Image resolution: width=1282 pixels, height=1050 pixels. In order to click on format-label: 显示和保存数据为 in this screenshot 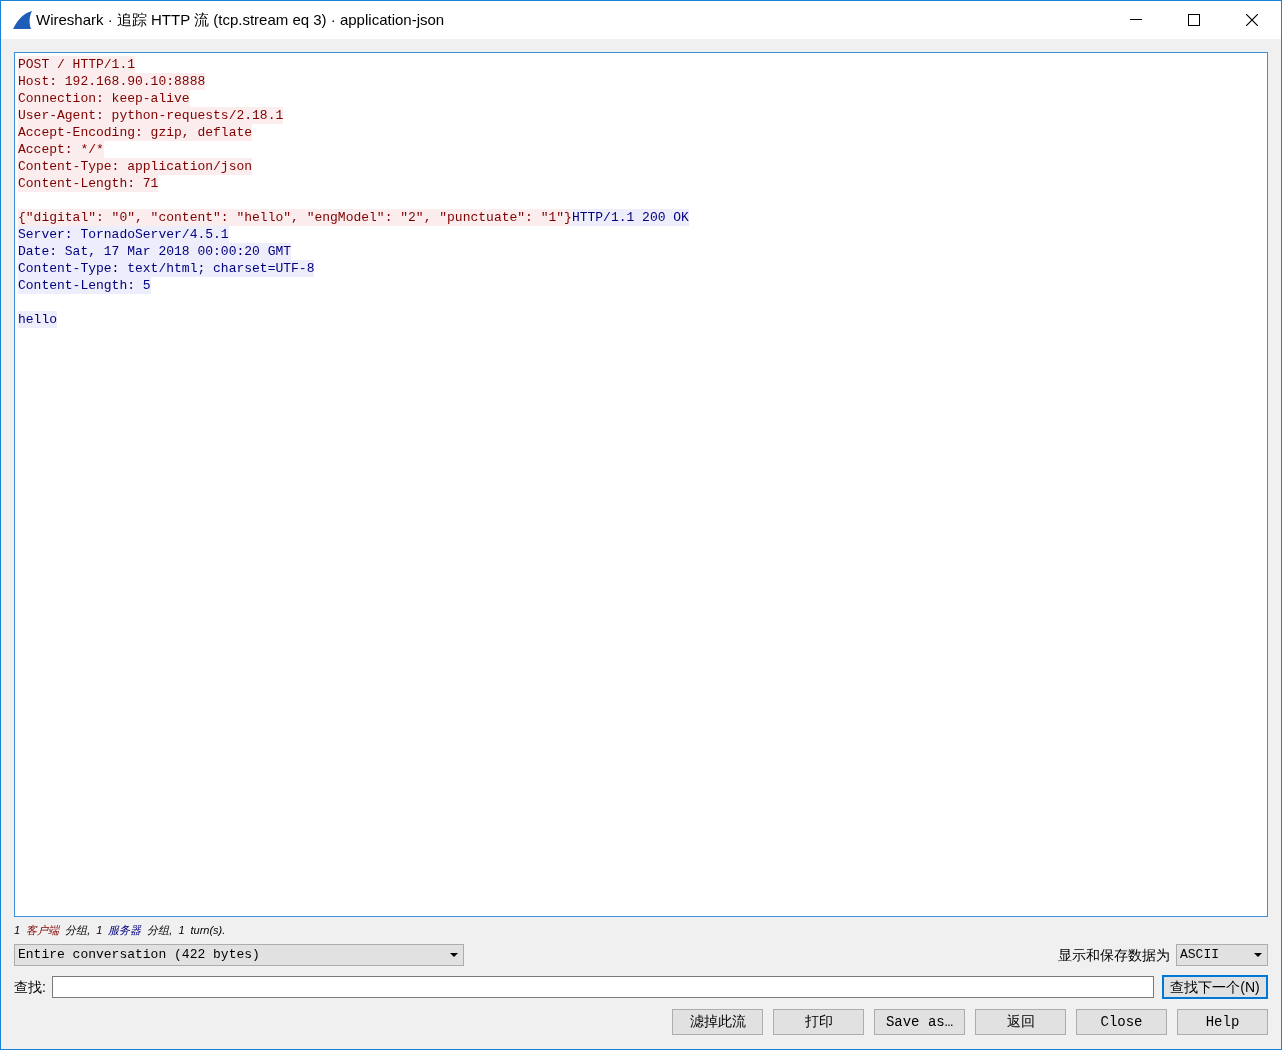, I will do `click(1114, 955)`.